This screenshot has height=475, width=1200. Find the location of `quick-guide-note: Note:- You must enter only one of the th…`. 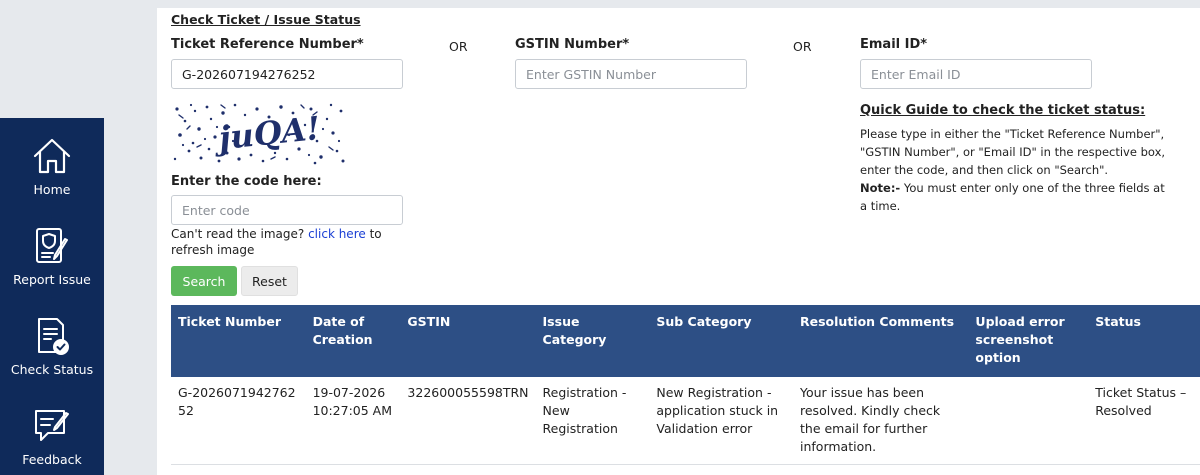

quick-guide-note: Note:- You must enter only one of the th… is located at coordinates (1016, 197).